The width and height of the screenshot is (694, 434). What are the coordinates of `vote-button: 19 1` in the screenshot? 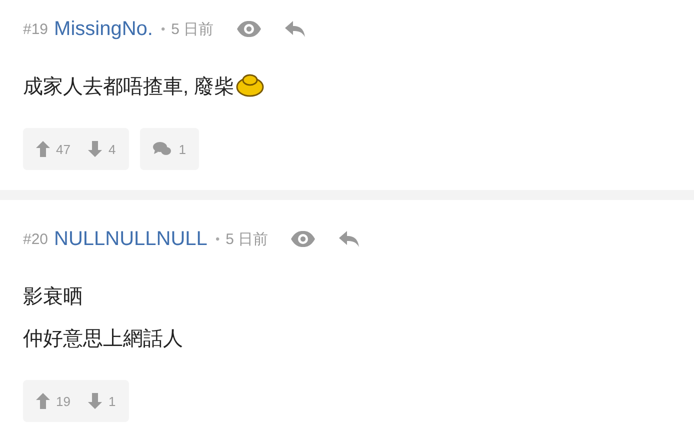 It's located at (76, 401).